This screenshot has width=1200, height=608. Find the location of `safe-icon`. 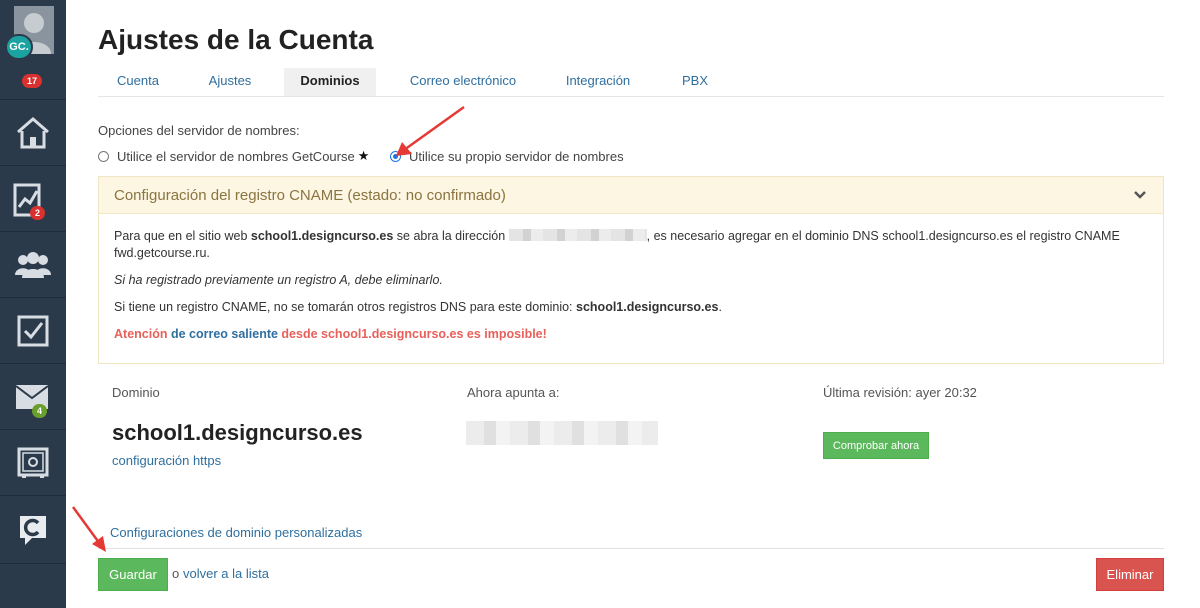

safe-icon is located at coordinates (33, 462).